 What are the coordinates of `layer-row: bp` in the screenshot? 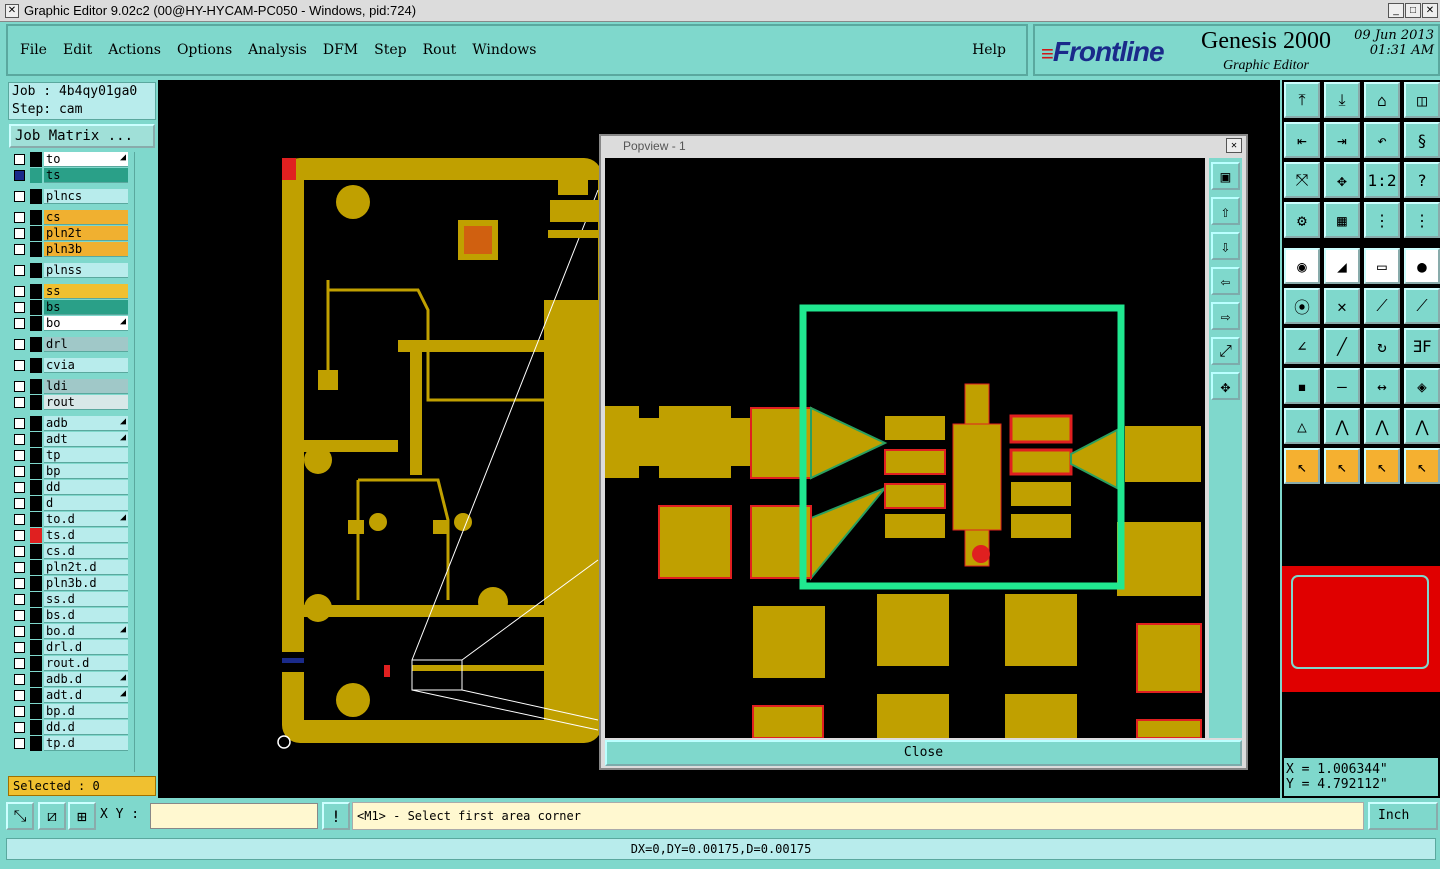 It's located at (69, 471).